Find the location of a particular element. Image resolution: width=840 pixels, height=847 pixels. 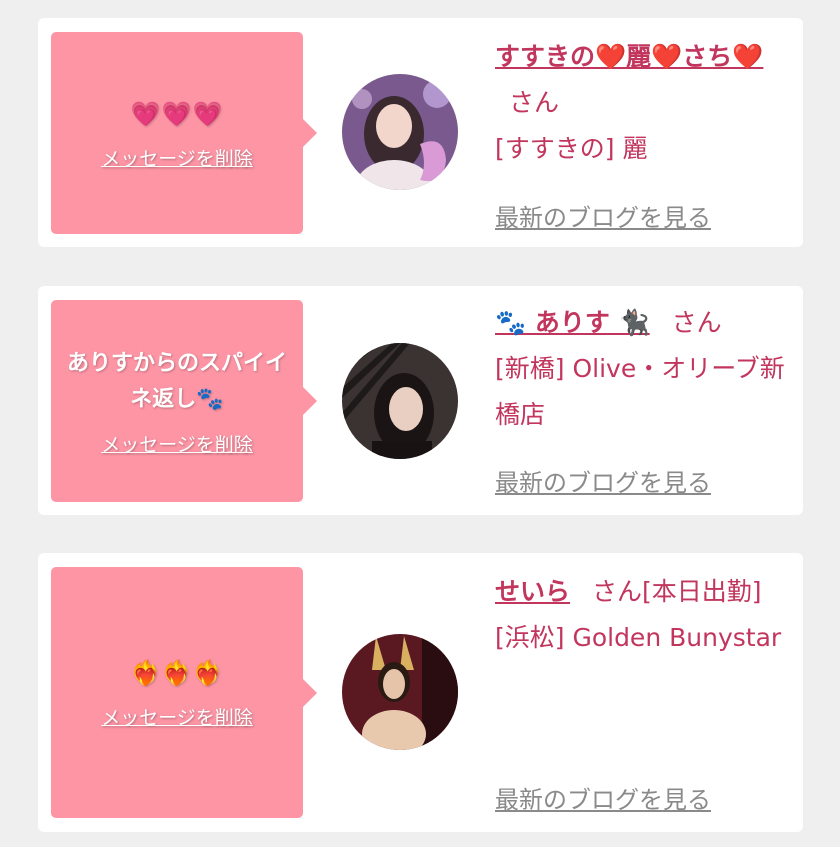

message-text: 💗💗💗 is located at coordinates (177, 113).